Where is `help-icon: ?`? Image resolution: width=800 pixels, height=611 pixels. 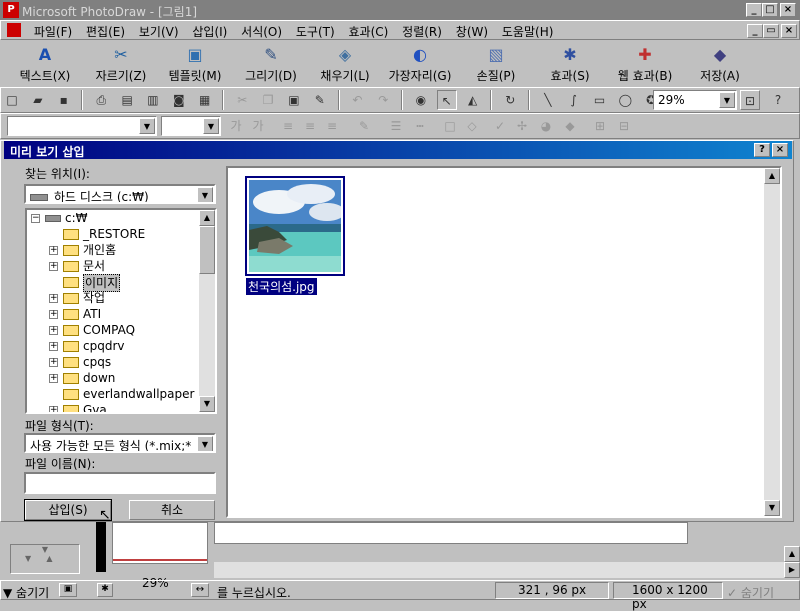 help-icon: ? is located at coordinates (778, 100).